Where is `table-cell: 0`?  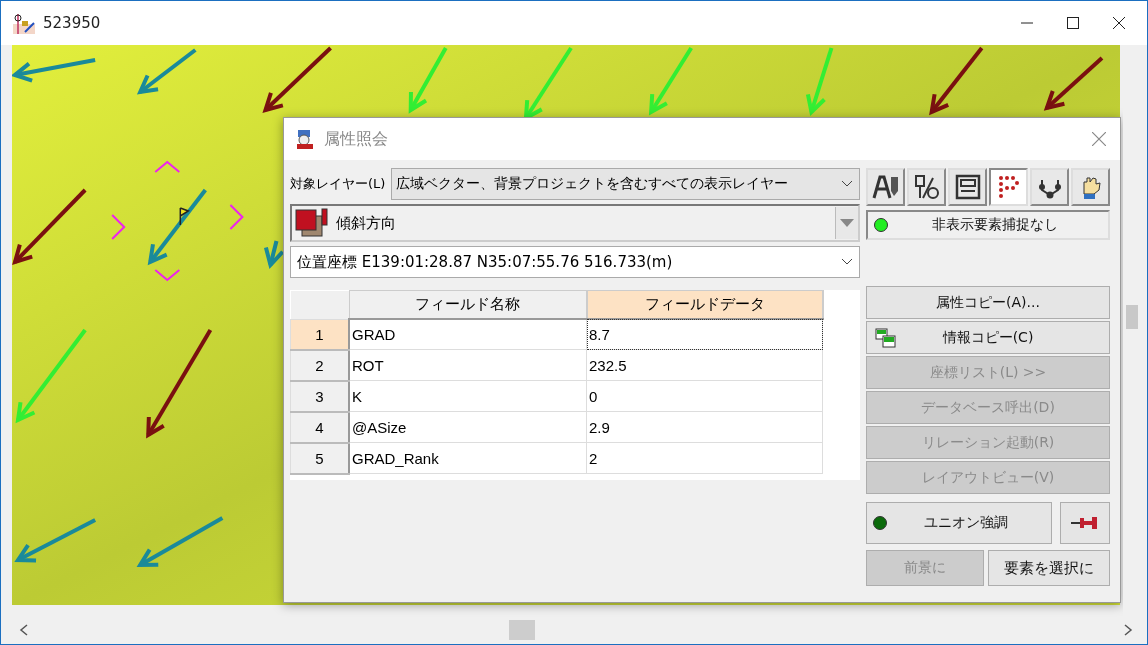
table-cell: 0 is located at coordinates (704, 396).